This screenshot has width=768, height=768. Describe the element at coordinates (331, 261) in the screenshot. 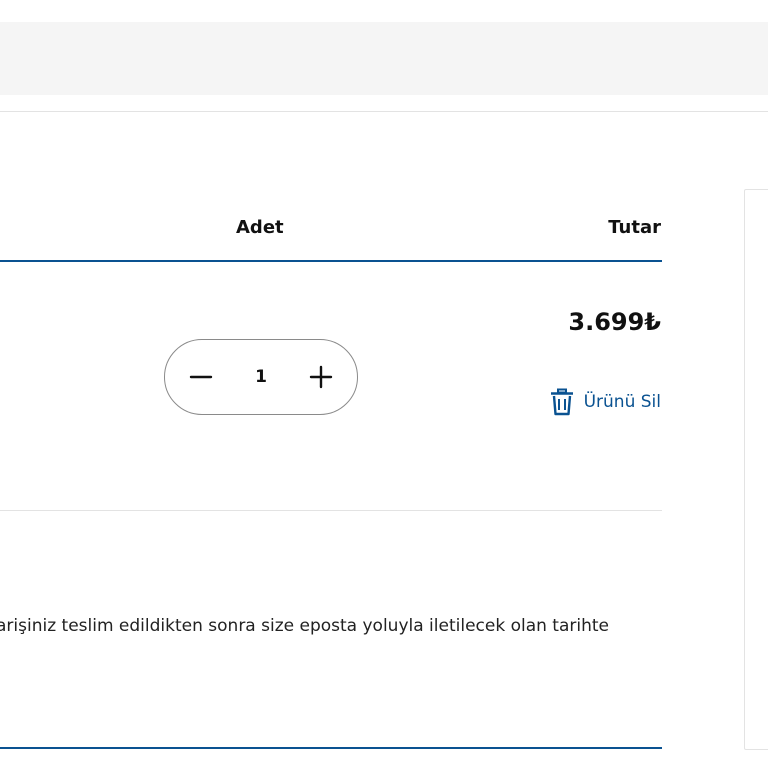

I see `header-divider` at that location.